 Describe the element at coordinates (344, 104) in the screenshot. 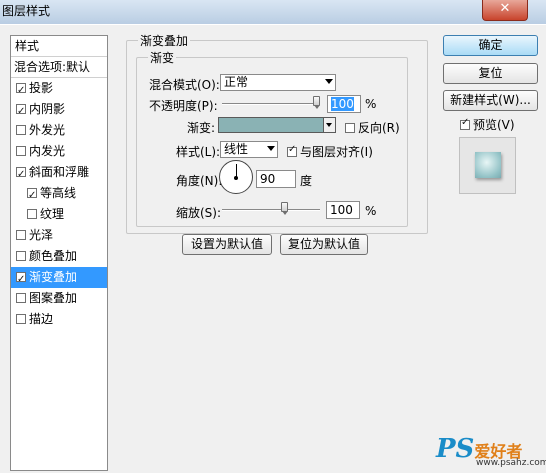

I see `opacity-input: 100` at that location.